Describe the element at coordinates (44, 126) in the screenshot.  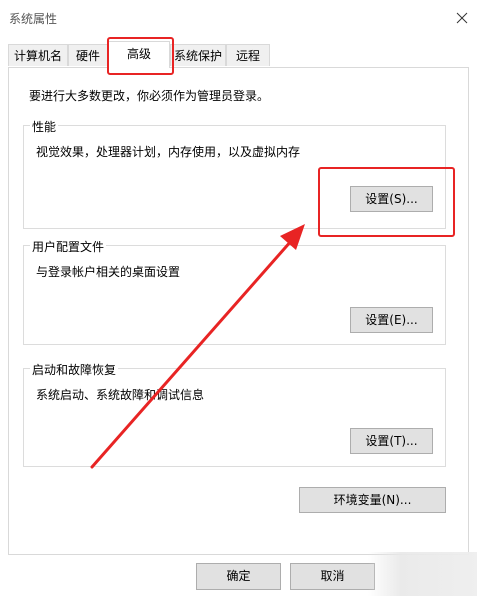
I see `performance-group-title: 性能` at that location.